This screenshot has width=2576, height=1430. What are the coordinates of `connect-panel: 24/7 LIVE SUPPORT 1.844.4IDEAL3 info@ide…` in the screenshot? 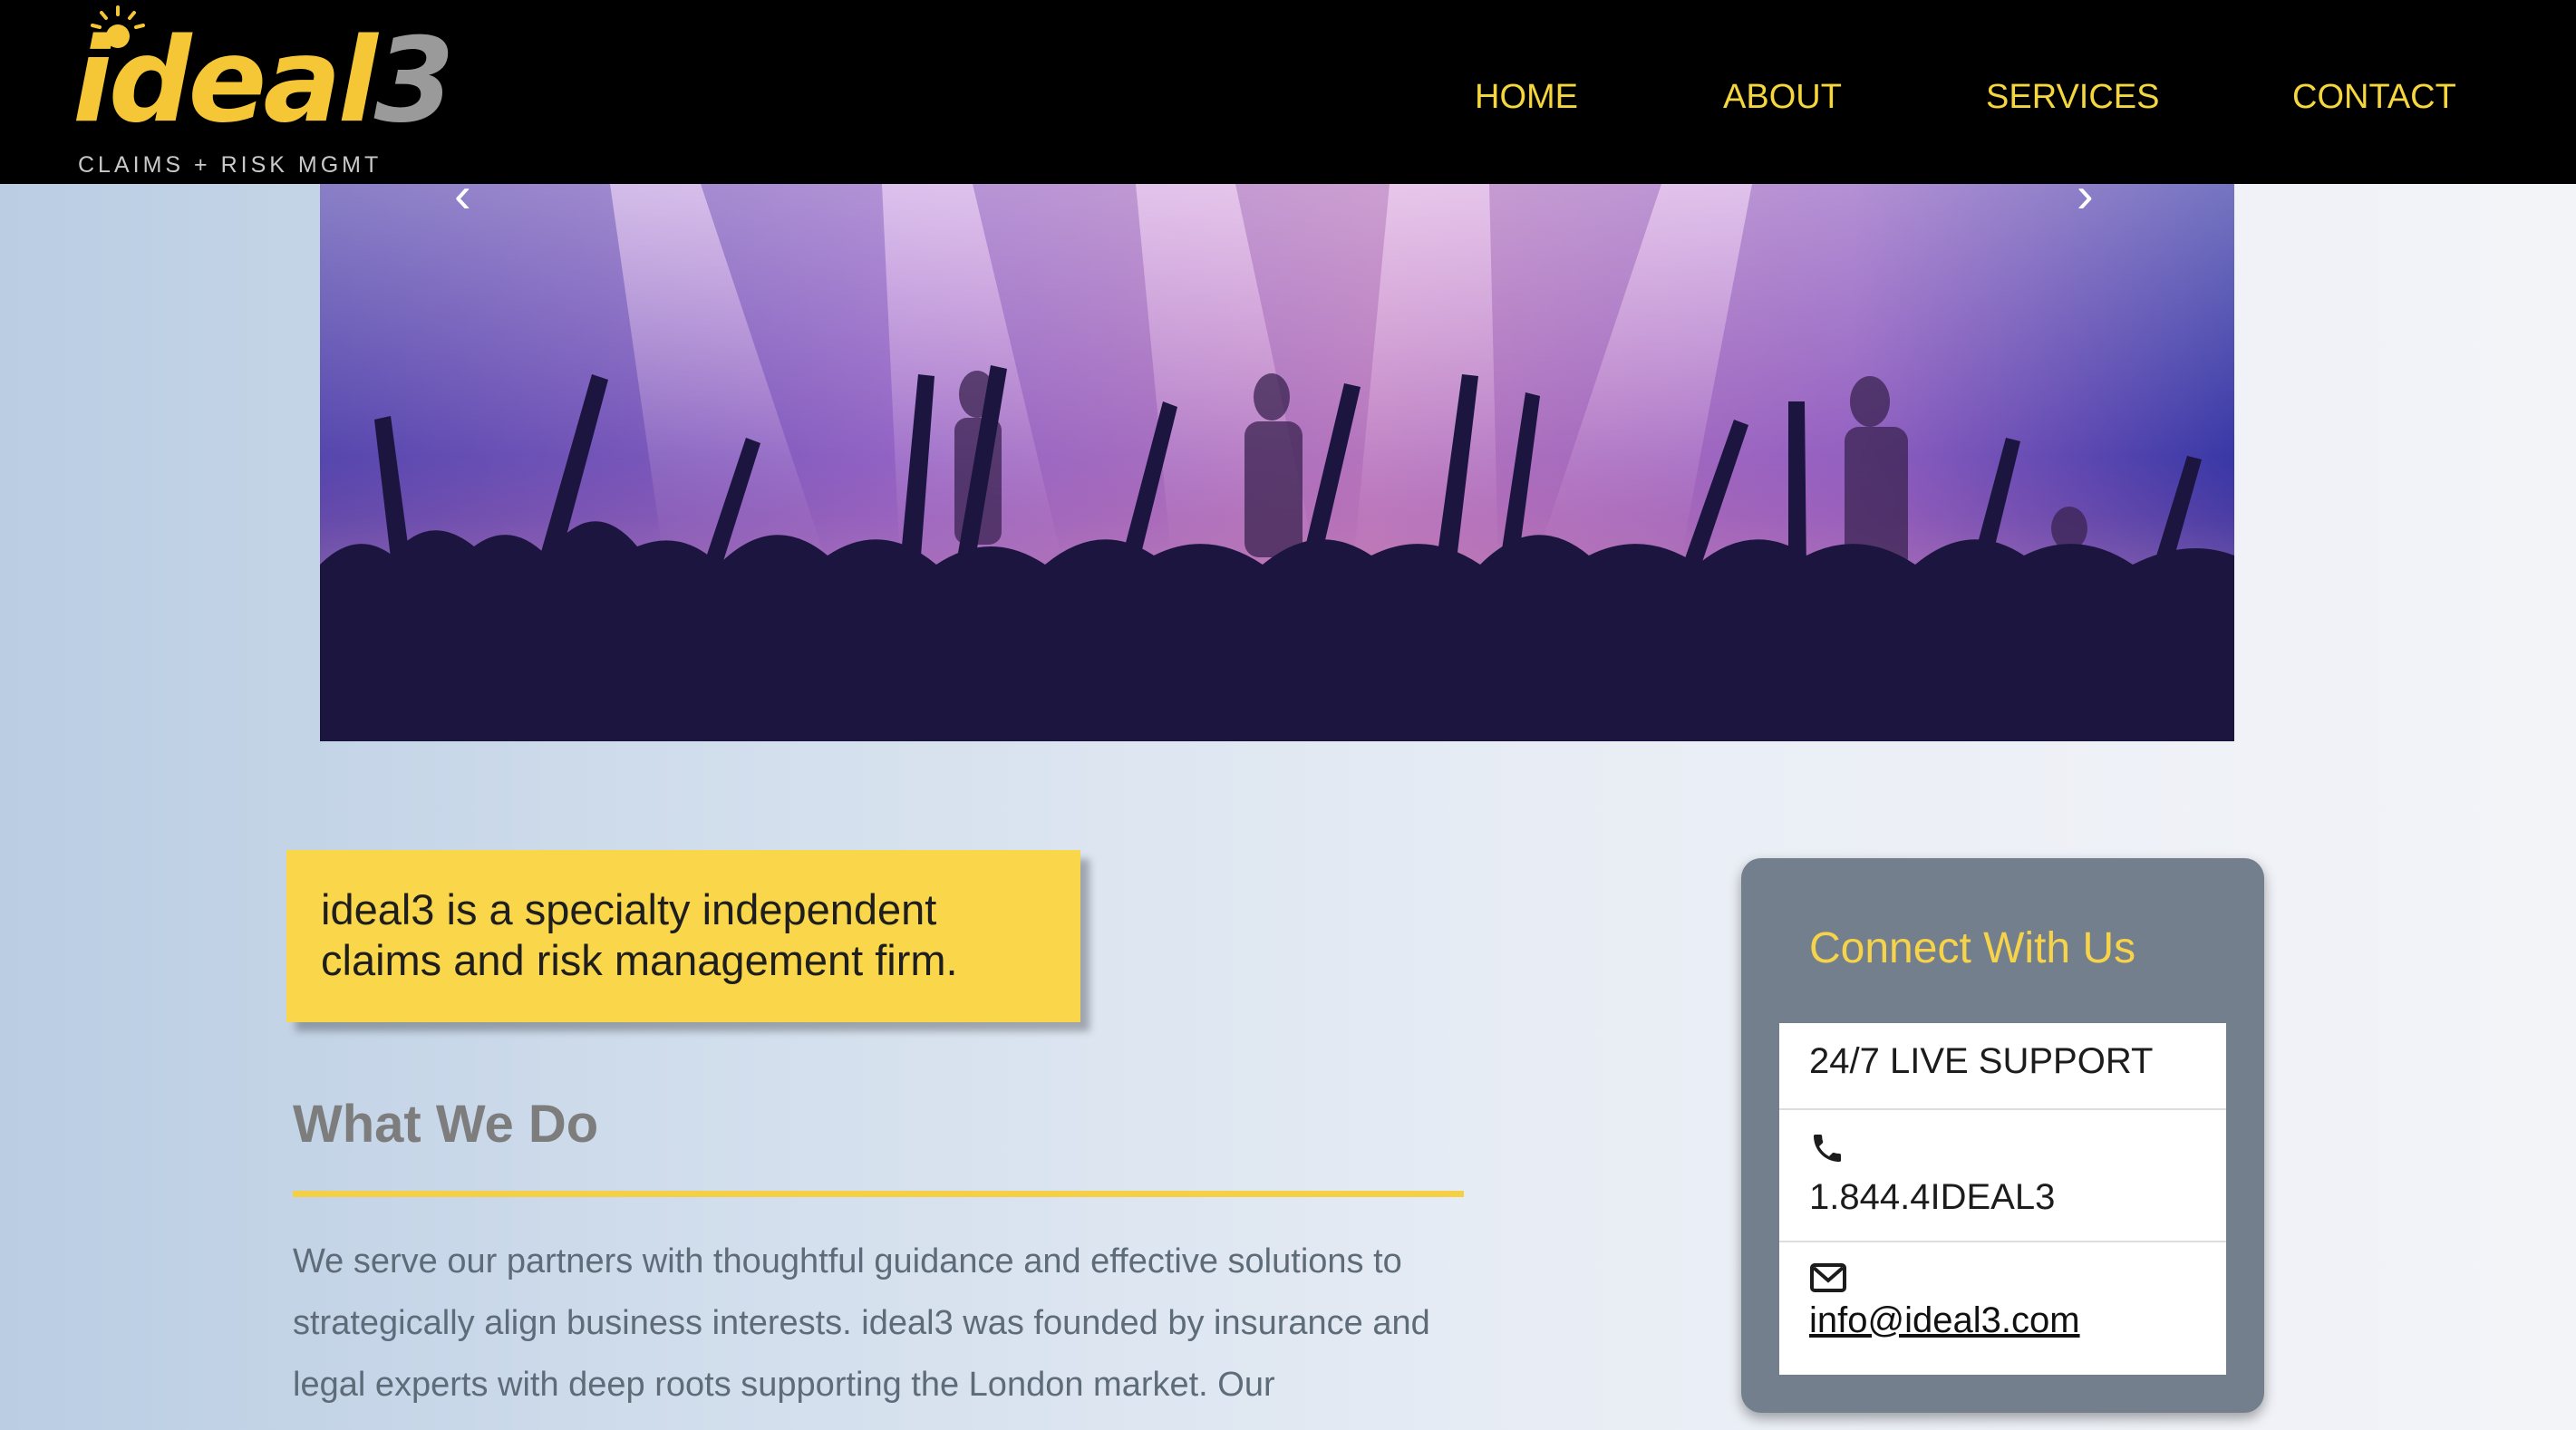 It's located at (2002, 1199).